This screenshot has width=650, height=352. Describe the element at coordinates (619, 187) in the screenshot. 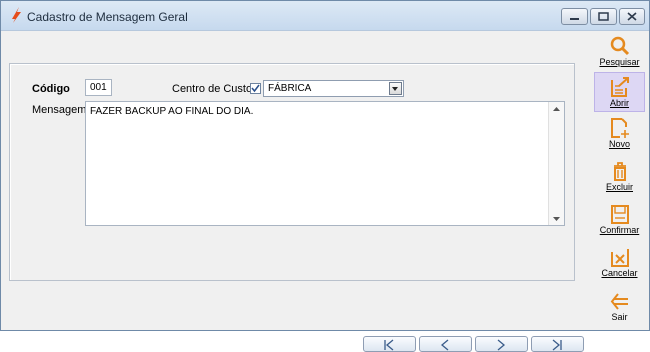

I see `excluir-label: Excluir` at that location.